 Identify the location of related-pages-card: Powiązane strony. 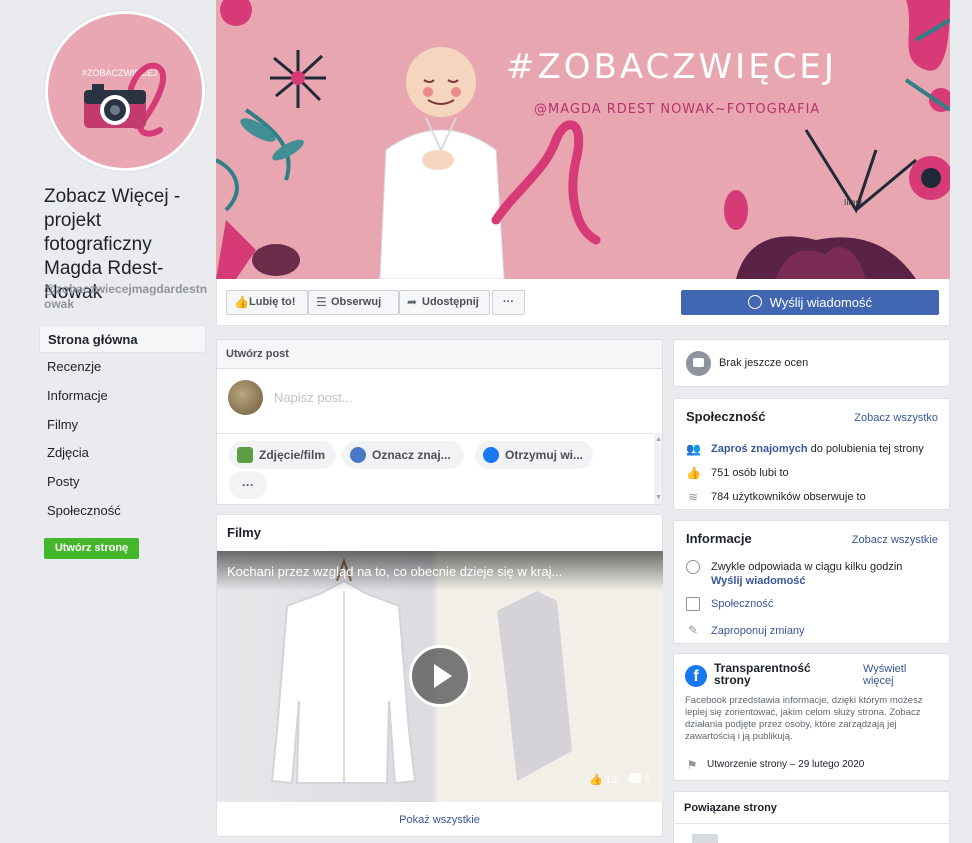
(811, 817).